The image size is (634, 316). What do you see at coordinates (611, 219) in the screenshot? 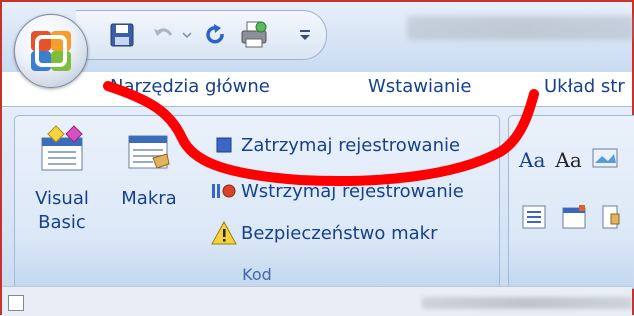
I see `size-icon` at bounding box center [611, 219].